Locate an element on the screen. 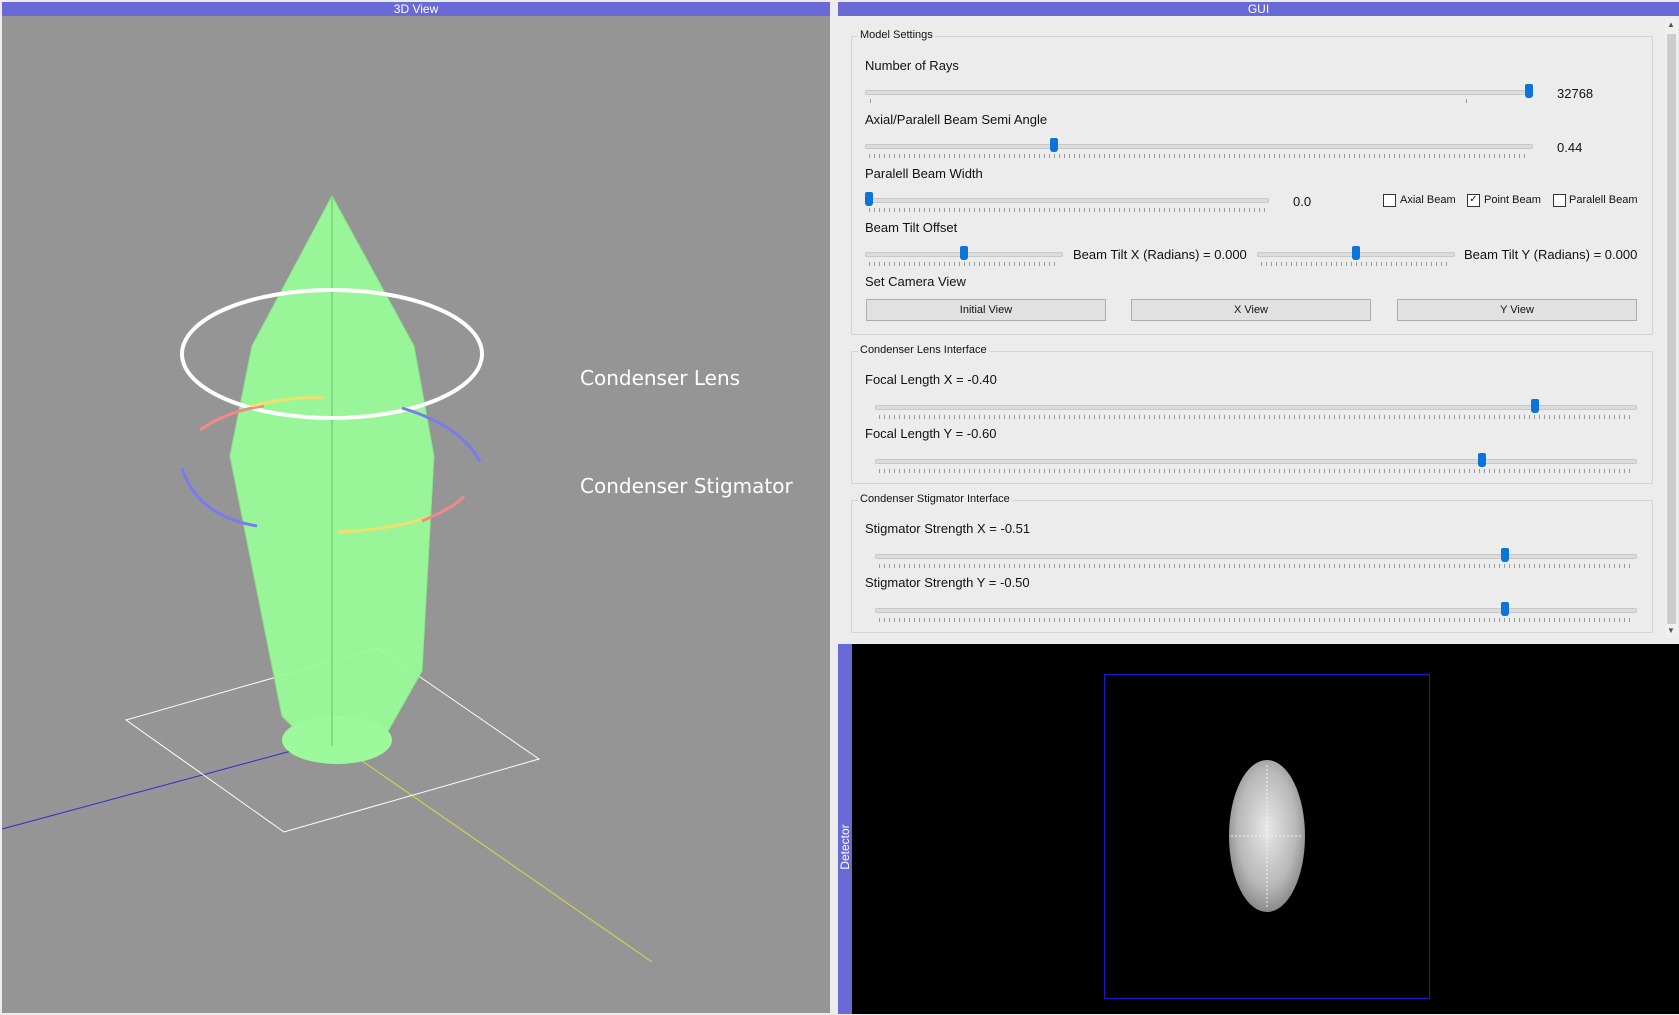 The image size is (1679, 1015). stigmator-strength-x-slider is located at coordinates (1256, 560).